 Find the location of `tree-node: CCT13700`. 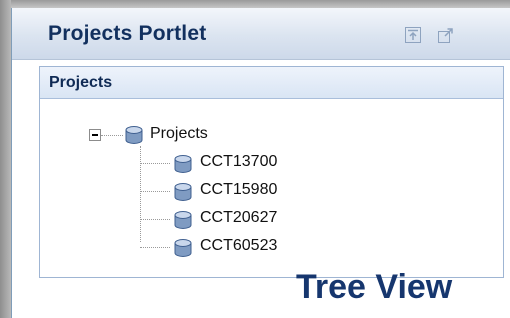

tree-node: CCT13700 is located at coordinates (238, 162).